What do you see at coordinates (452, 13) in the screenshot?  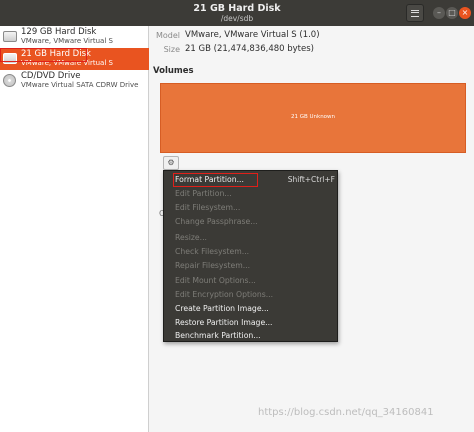 I see `maximize-button: □` at bounding box center [452, 13].